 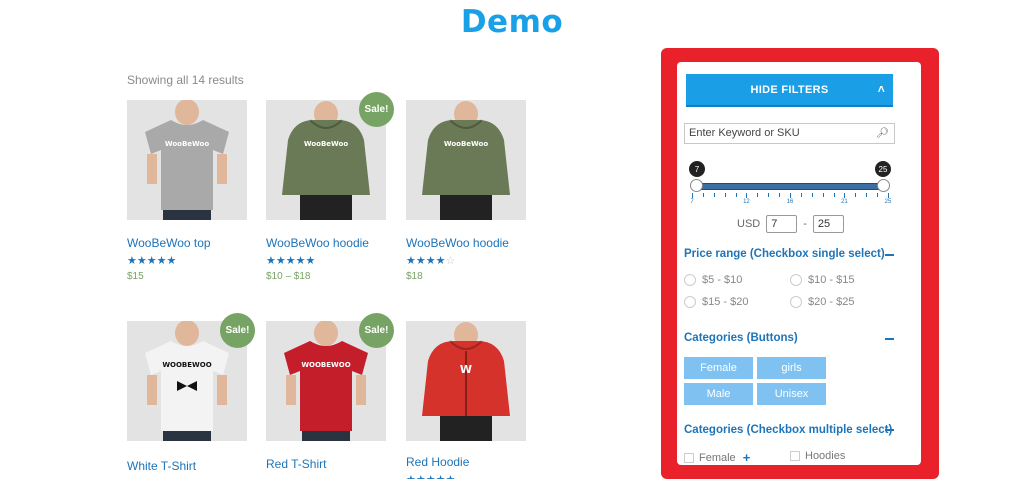 What do you see at coordinates (788, 430) in the screenshot?
I see `categories-checkbox-title: Categories (Checkbox multiple select)` at bounding box center [788, 430].